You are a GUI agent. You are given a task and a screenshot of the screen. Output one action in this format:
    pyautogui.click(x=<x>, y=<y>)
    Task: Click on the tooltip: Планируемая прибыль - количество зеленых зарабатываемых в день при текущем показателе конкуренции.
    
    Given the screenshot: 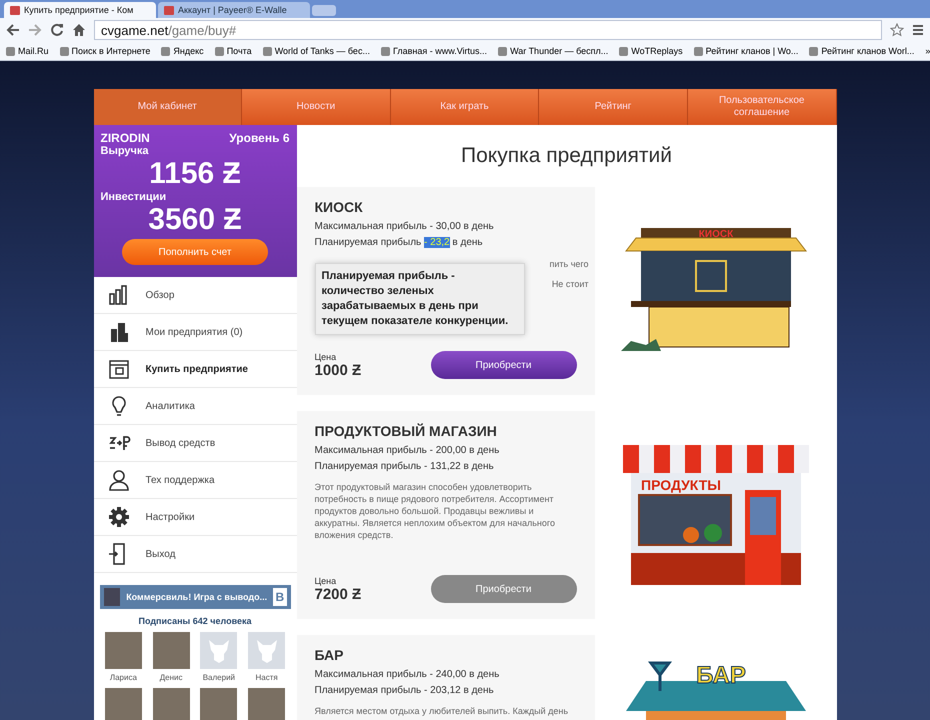 What is the action you would take?
    pyautogui.click(x=419, y=299)
    